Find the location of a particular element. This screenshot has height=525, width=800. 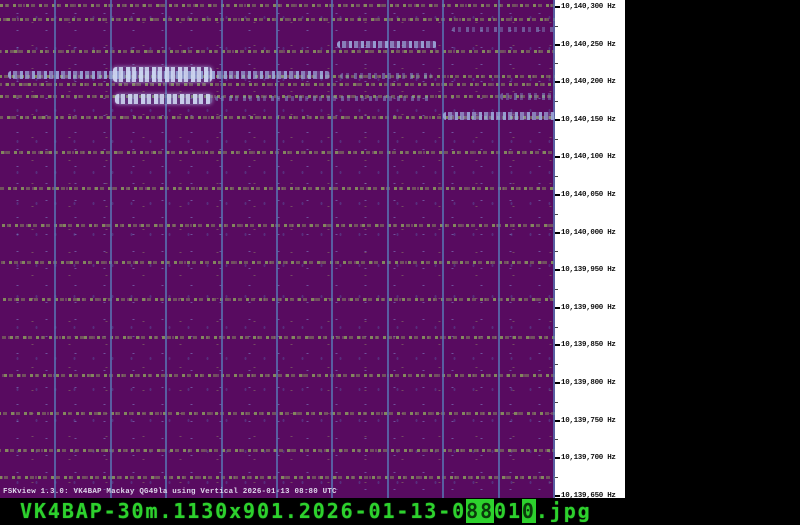

filename-segment: 01 is located at coordinates (508, 511).